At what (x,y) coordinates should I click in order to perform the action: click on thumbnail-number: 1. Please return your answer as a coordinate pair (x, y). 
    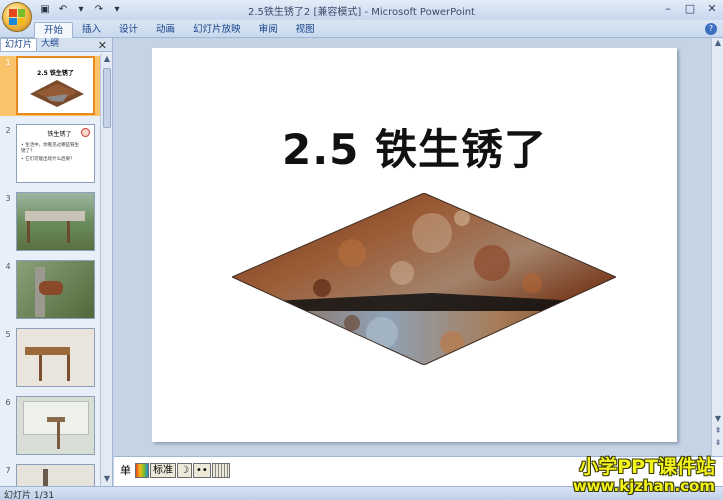
    Looking at the image, I should click on (8, 62).